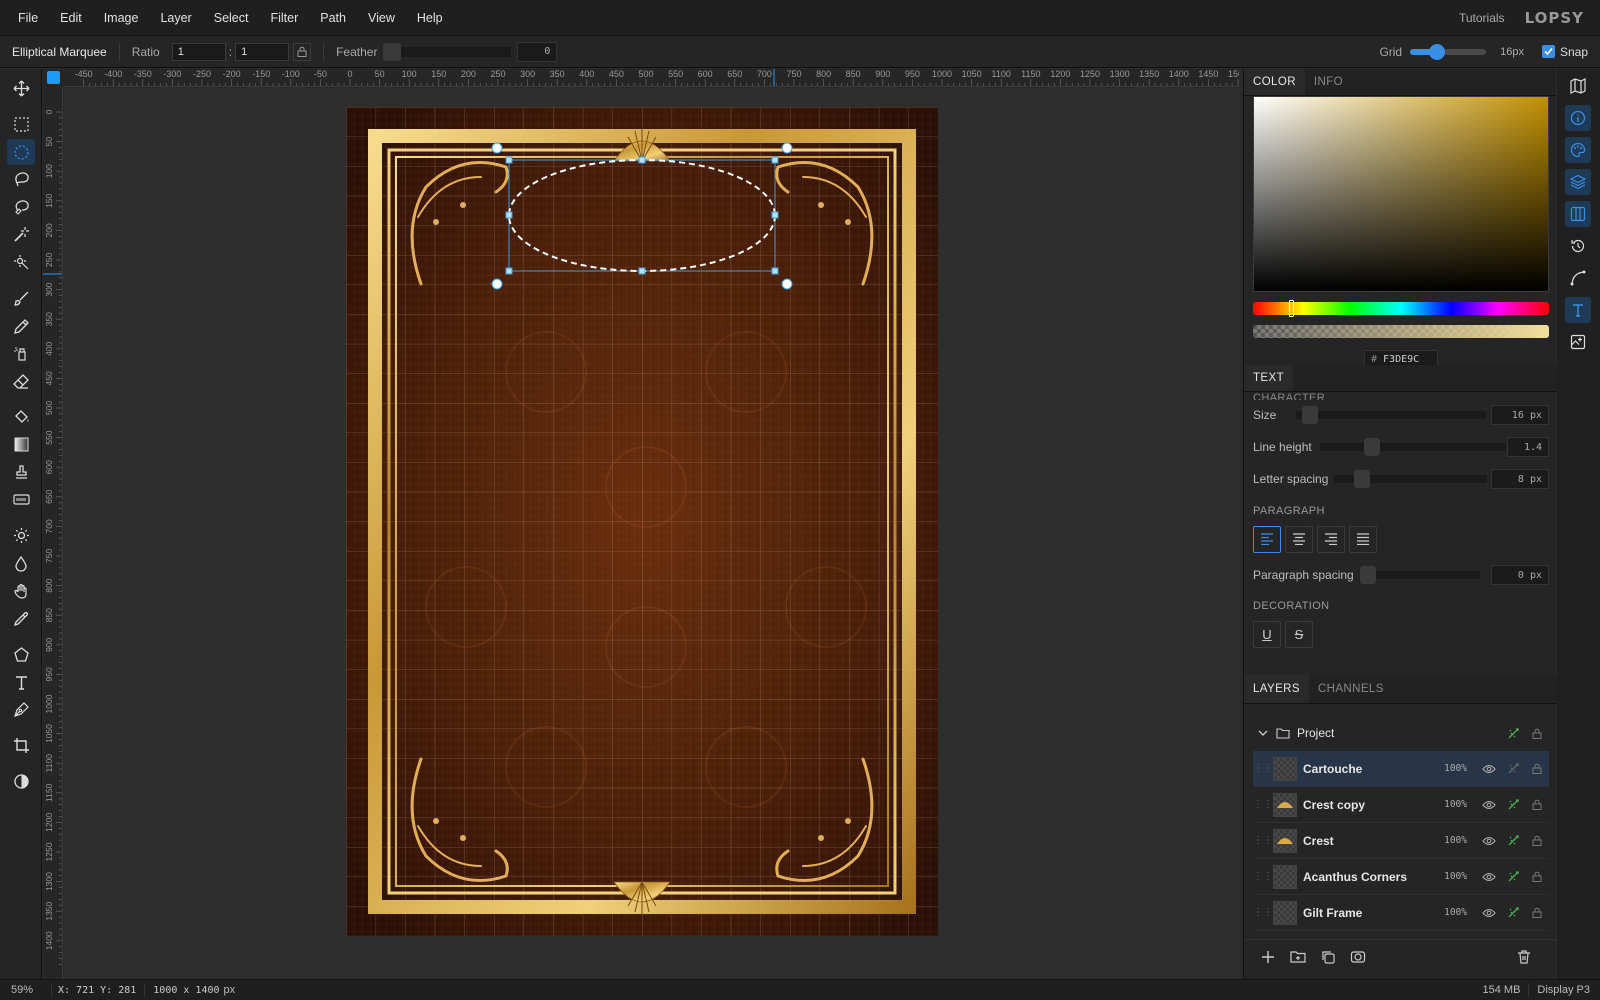 The height and width of the screenshot is (1000, 1600). What do you see at coordinates (21, 298) in the screenshot?
I see `tool-brush` at bounding box center [21, 298].